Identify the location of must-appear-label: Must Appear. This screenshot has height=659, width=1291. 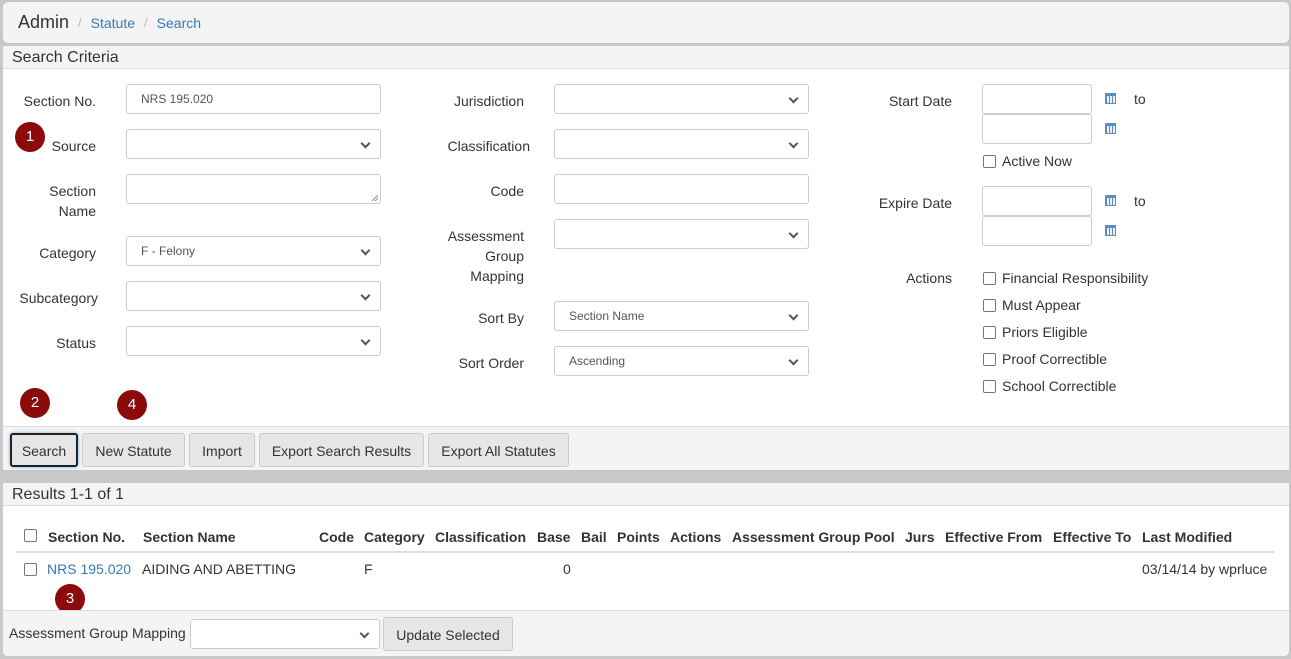
(1041, 305).